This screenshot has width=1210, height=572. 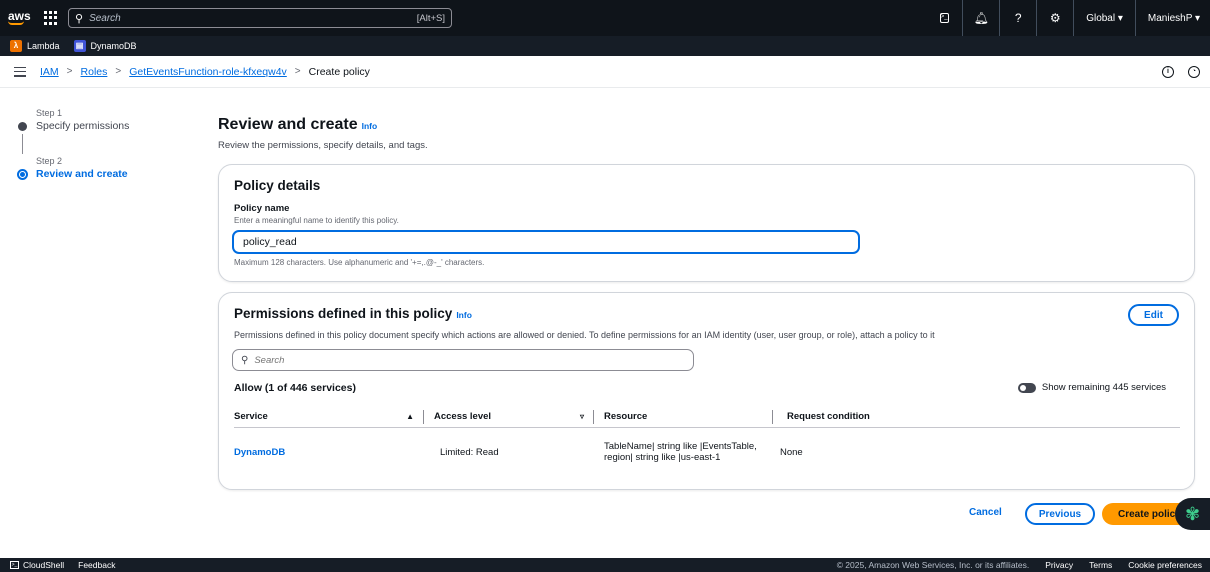 I want to click on global-search-input, so click(x=253, y=18).